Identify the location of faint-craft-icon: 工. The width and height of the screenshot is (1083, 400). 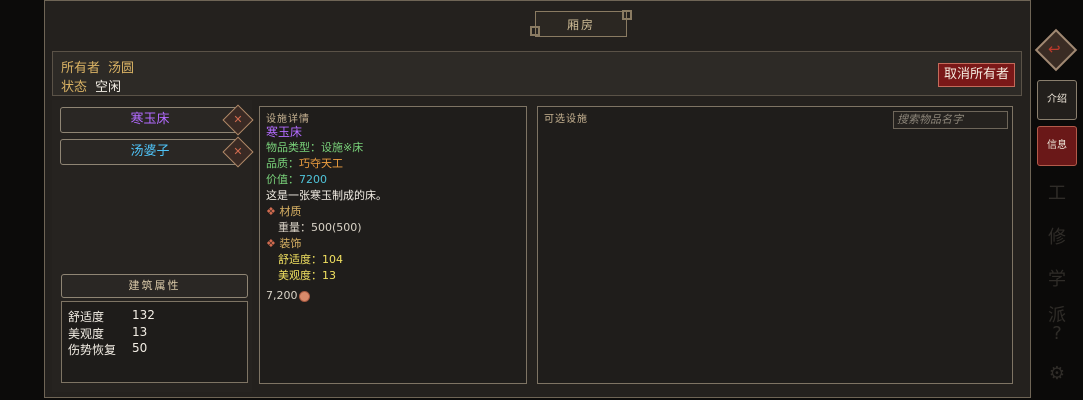
(1057, 193).